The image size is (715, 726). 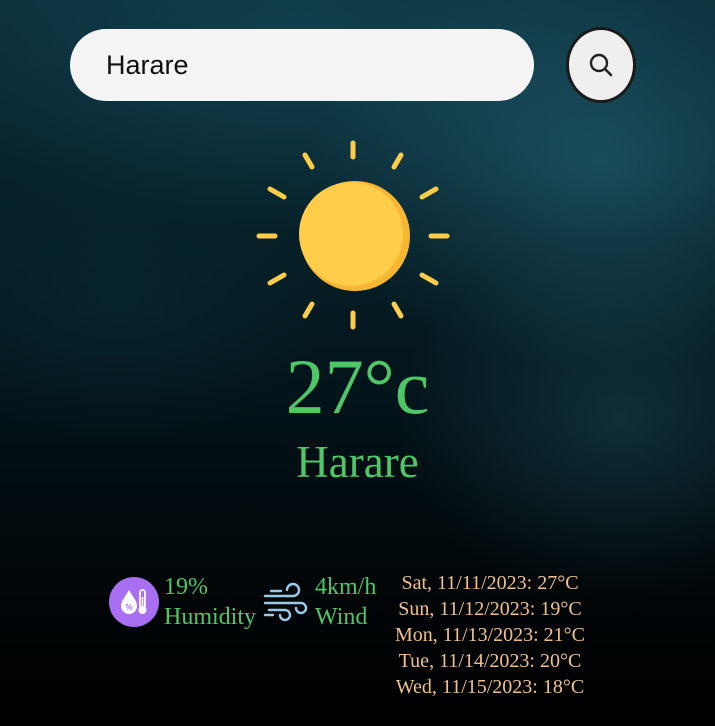 What do you see at coordinates (210, 617) in the screenshot?
I see `humidity-label: Humidity` at bounding box center [210, 617].